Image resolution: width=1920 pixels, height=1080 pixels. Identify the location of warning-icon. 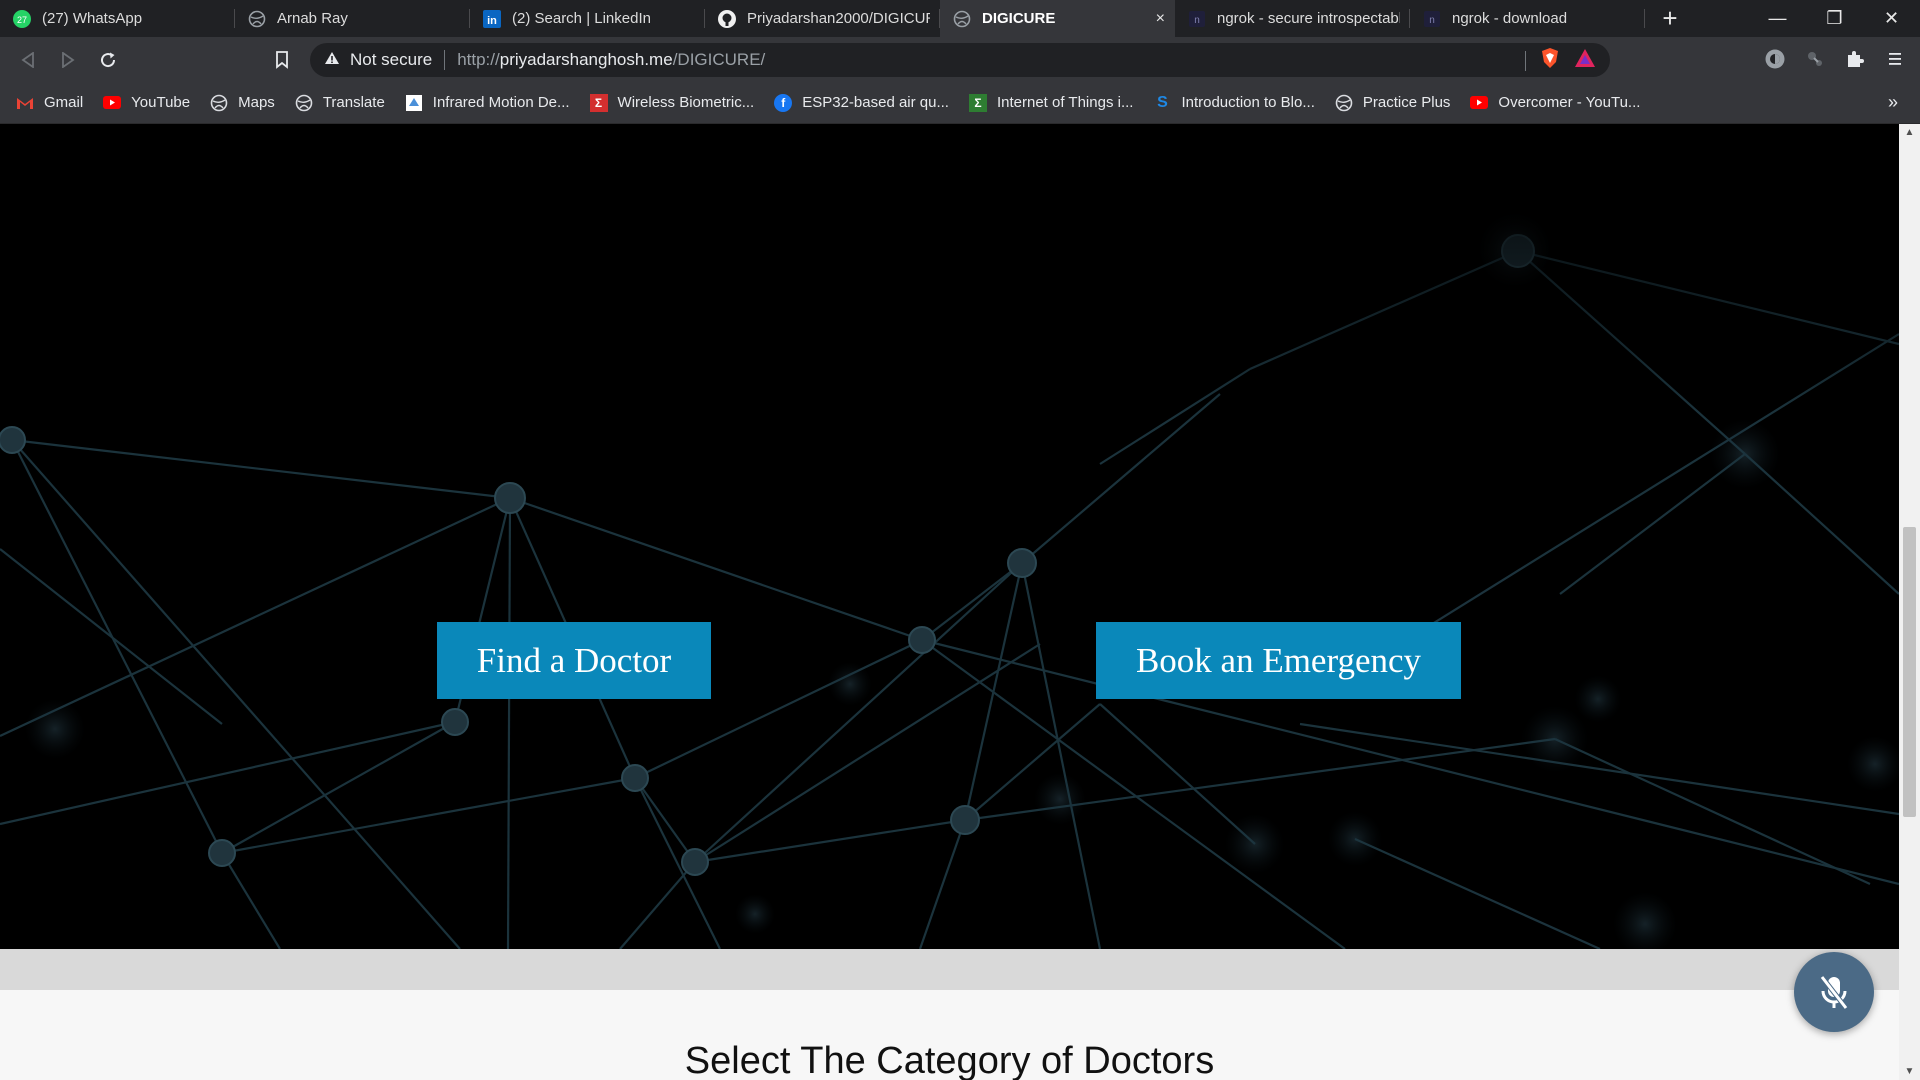
(332, 60).